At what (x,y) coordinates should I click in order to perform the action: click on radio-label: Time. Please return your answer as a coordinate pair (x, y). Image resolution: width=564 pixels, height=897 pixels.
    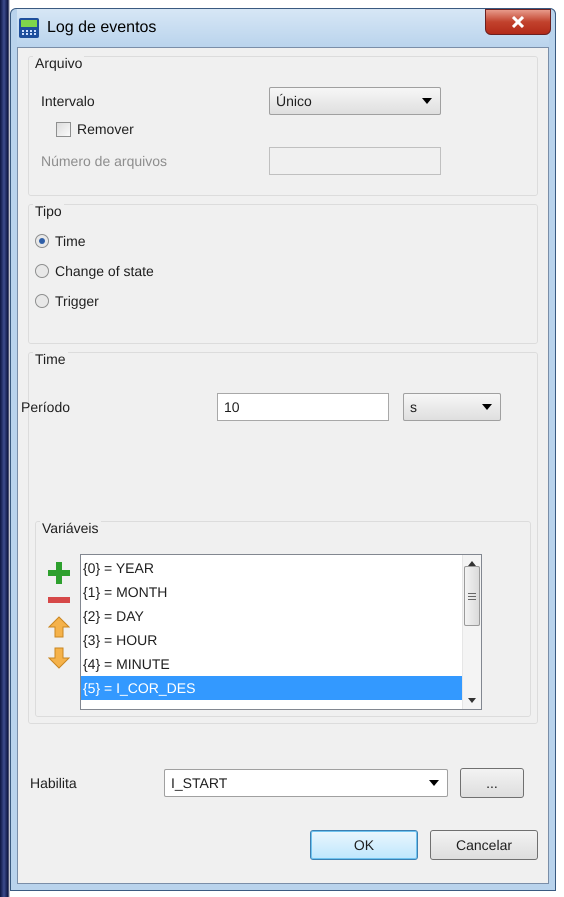
    Looking at the image, I should click on (70, 241).